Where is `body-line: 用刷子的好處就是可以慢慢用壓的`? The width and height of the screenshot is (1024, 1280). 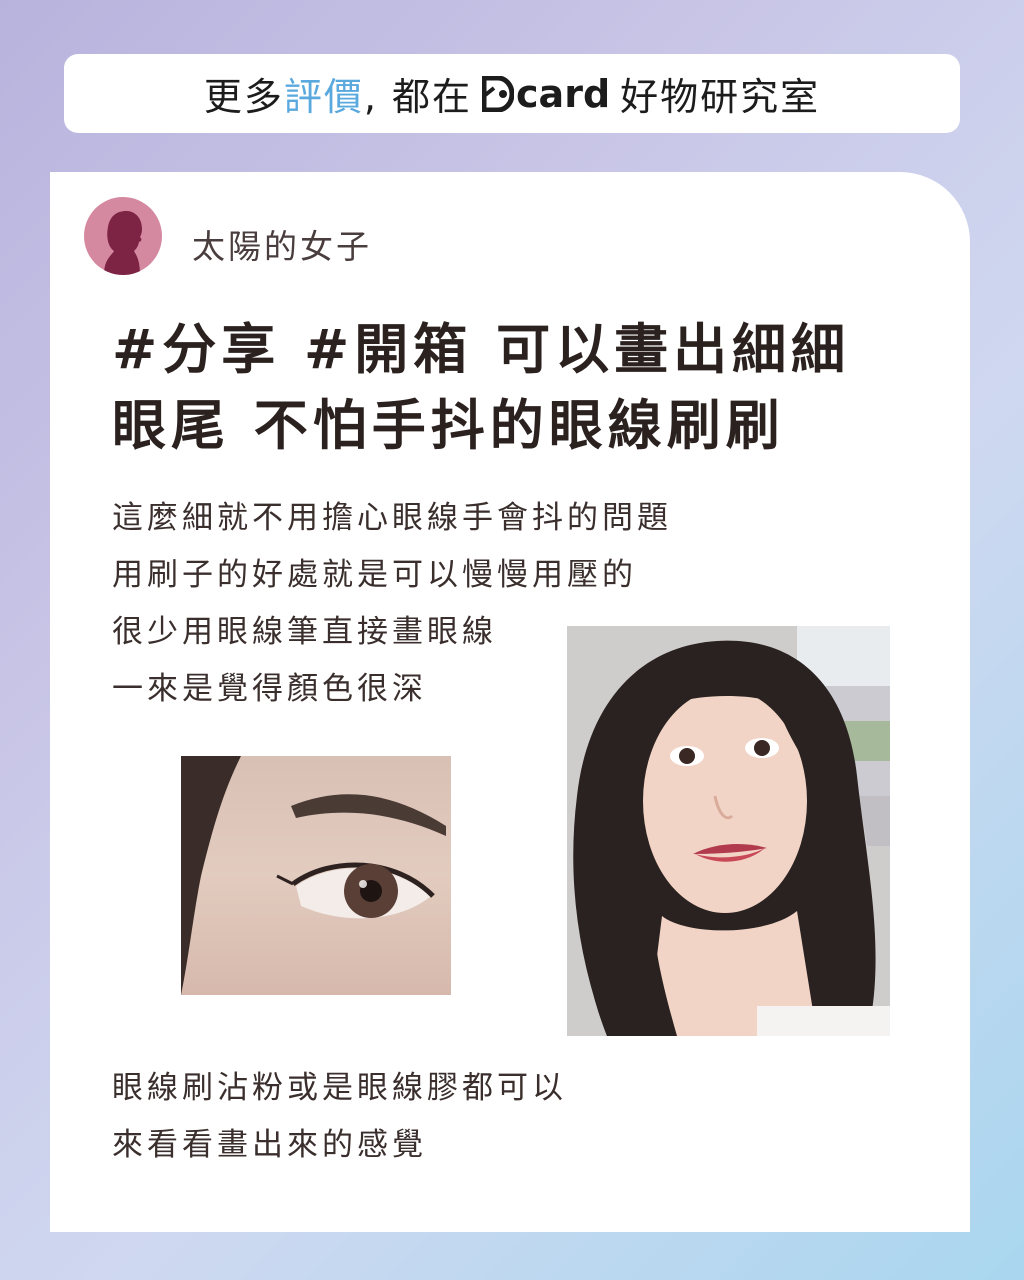
body-line: 用刷子的好處就是可以慢慢用壓的 is located at coordinates (374, 575).